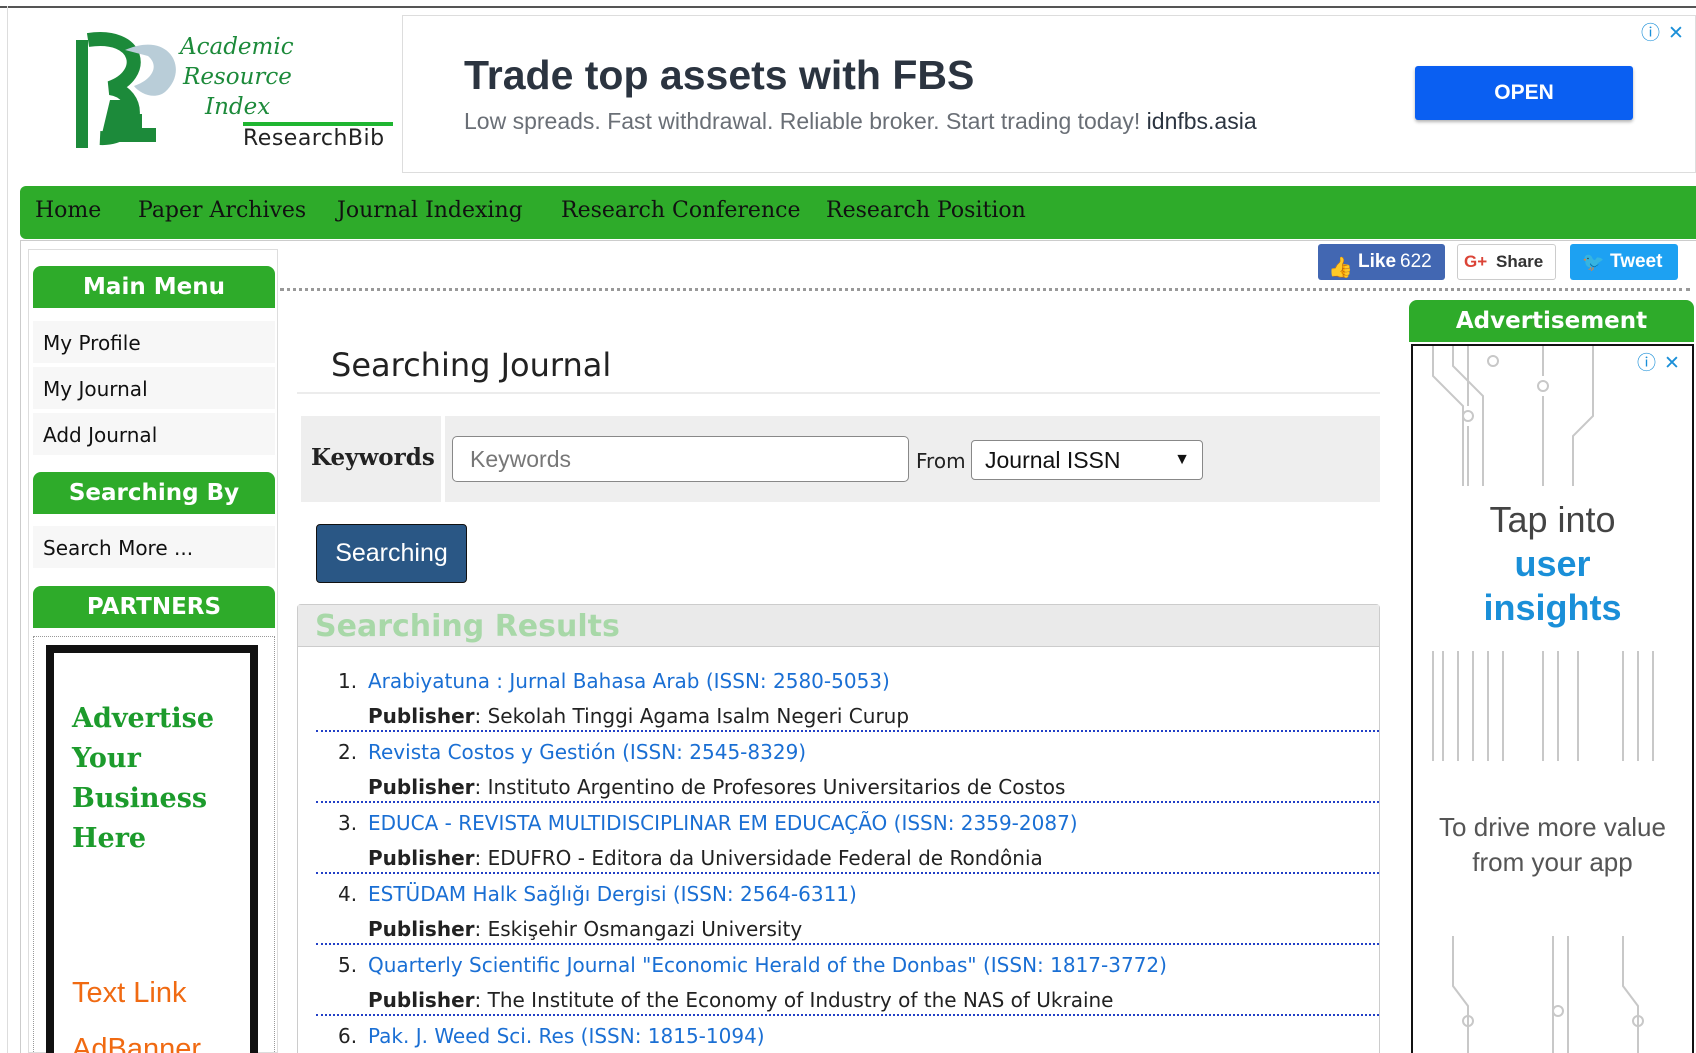  Describe the element at coordinates (1552, 844) in the screenshot. I see `ad-drive-text: To drive more value from your app` at that location.